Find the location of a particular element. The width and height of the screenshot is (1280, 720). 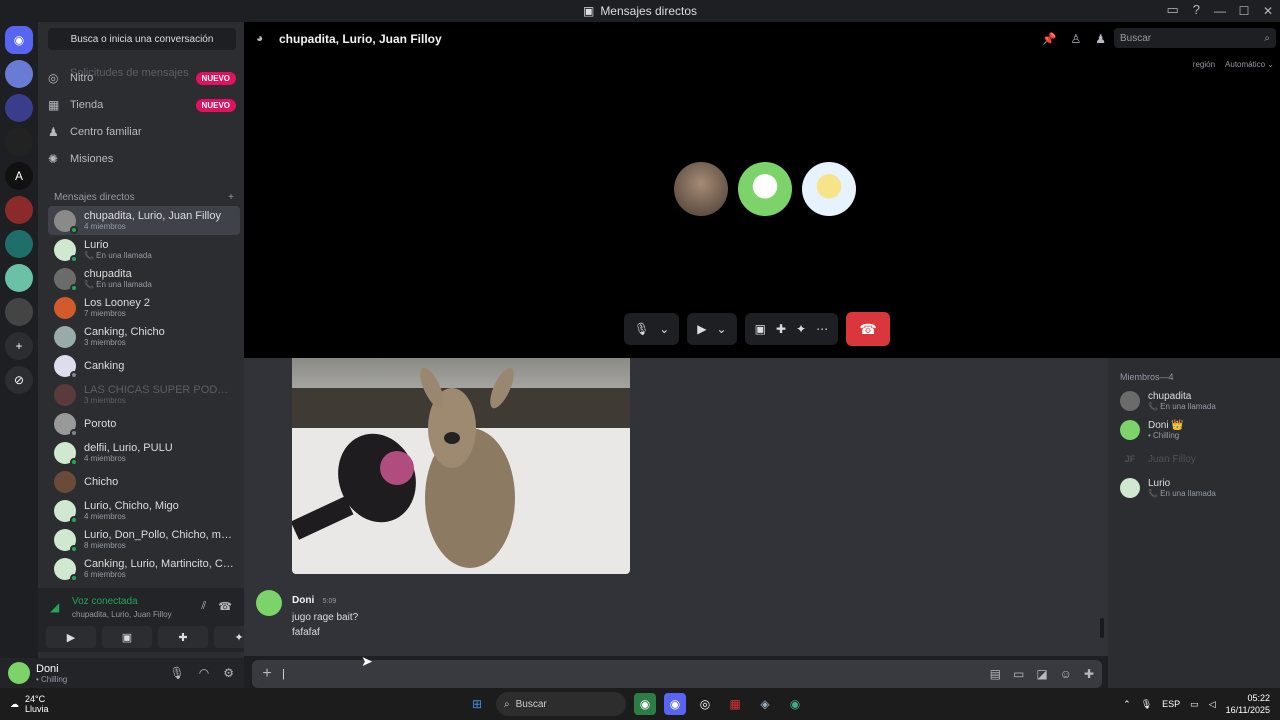

activities-button: ✚ is located at coordinates (183, 637).